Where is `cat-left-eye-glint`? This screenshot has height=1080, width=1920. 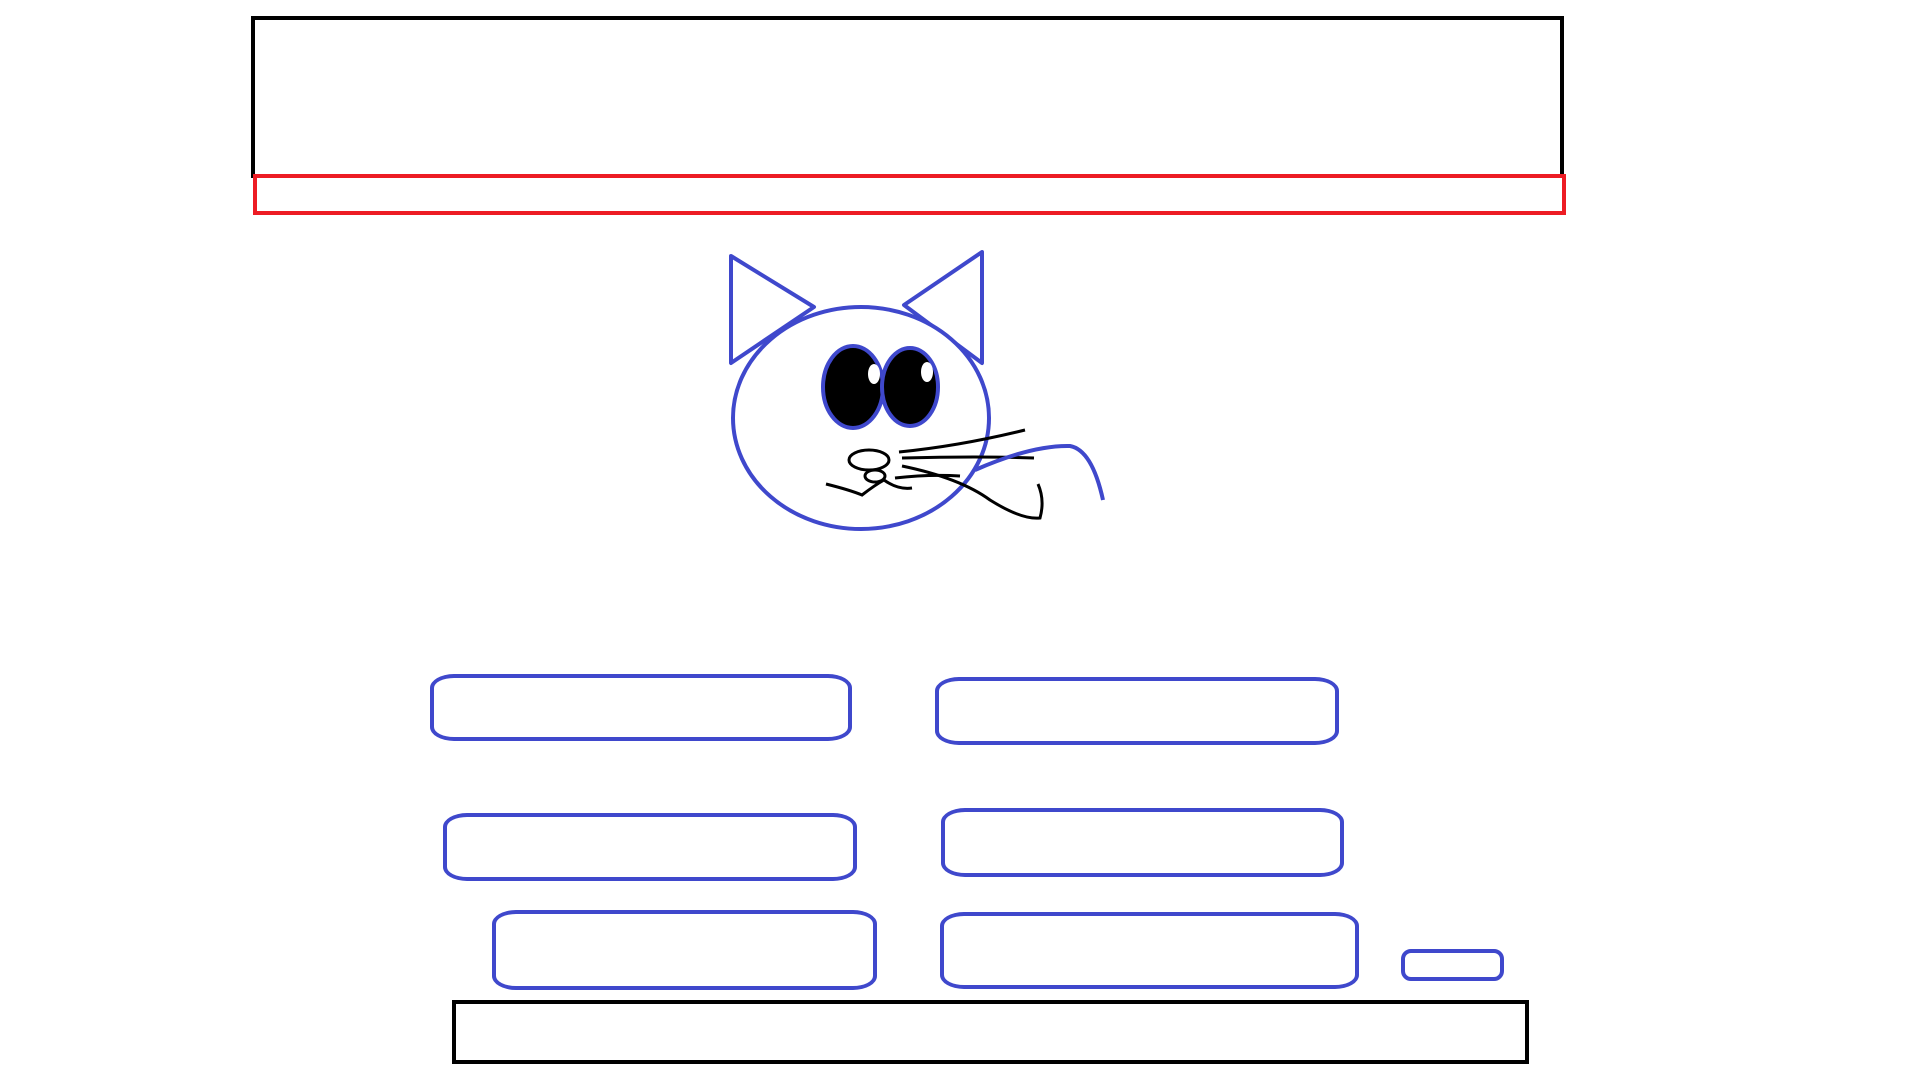 cat-left-eye-glint is located at coordinates (874, 374).